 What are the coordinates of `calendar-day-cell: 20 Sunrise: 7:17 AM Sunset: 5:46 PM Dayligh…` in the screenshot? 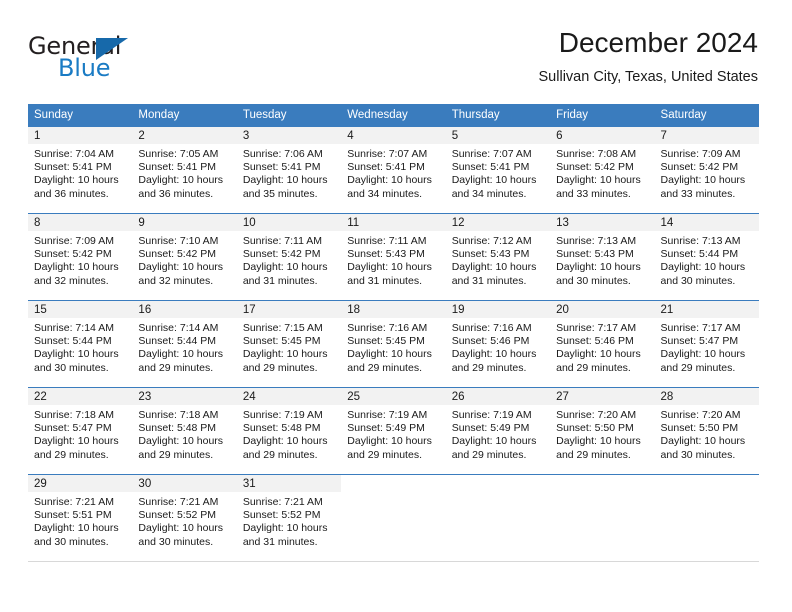 It's located at (602, 344).